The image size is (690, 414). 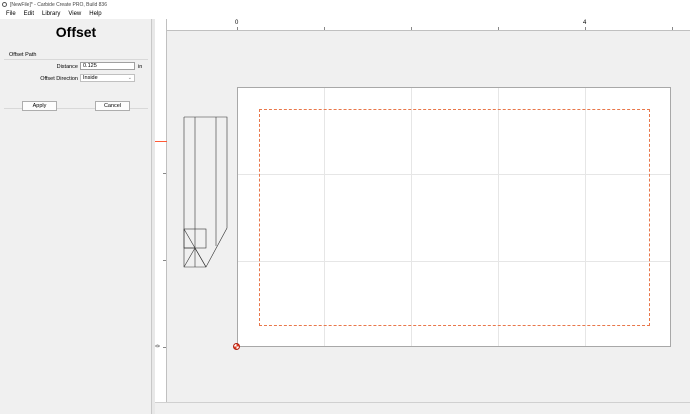 What do you see at coordinates (205, 192) in the screenshot?
I see `tool-bit-icon` at bounding box center [205, 192].